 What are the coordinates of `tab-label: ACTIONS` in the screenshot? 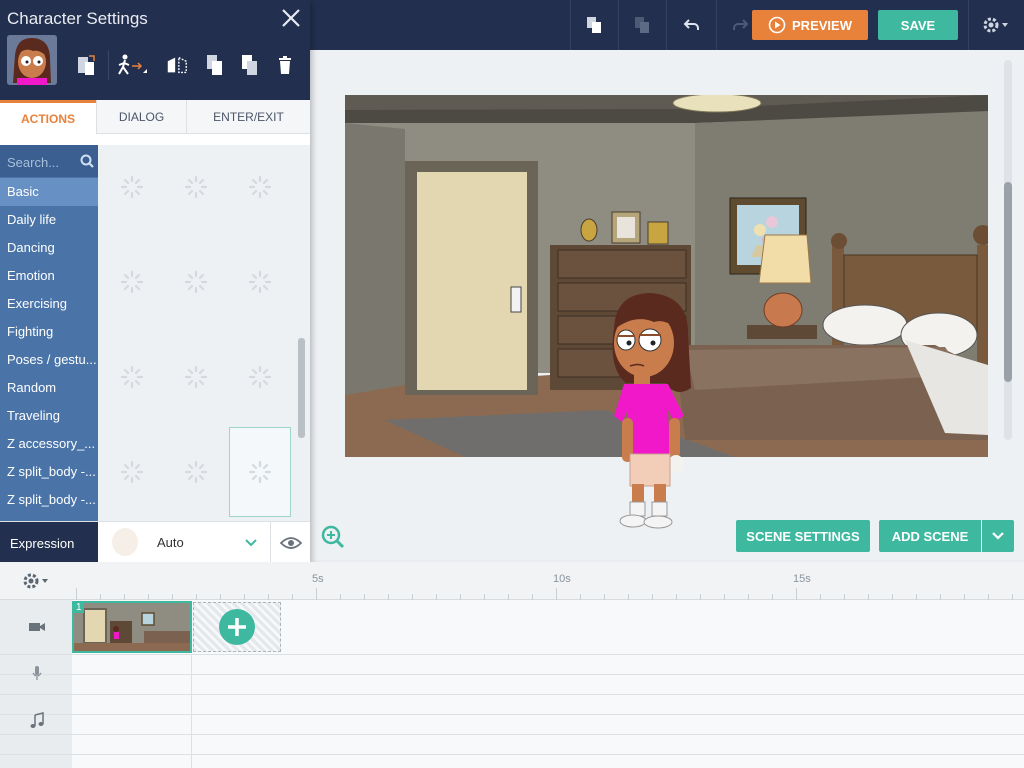 It's located at (48, 118).